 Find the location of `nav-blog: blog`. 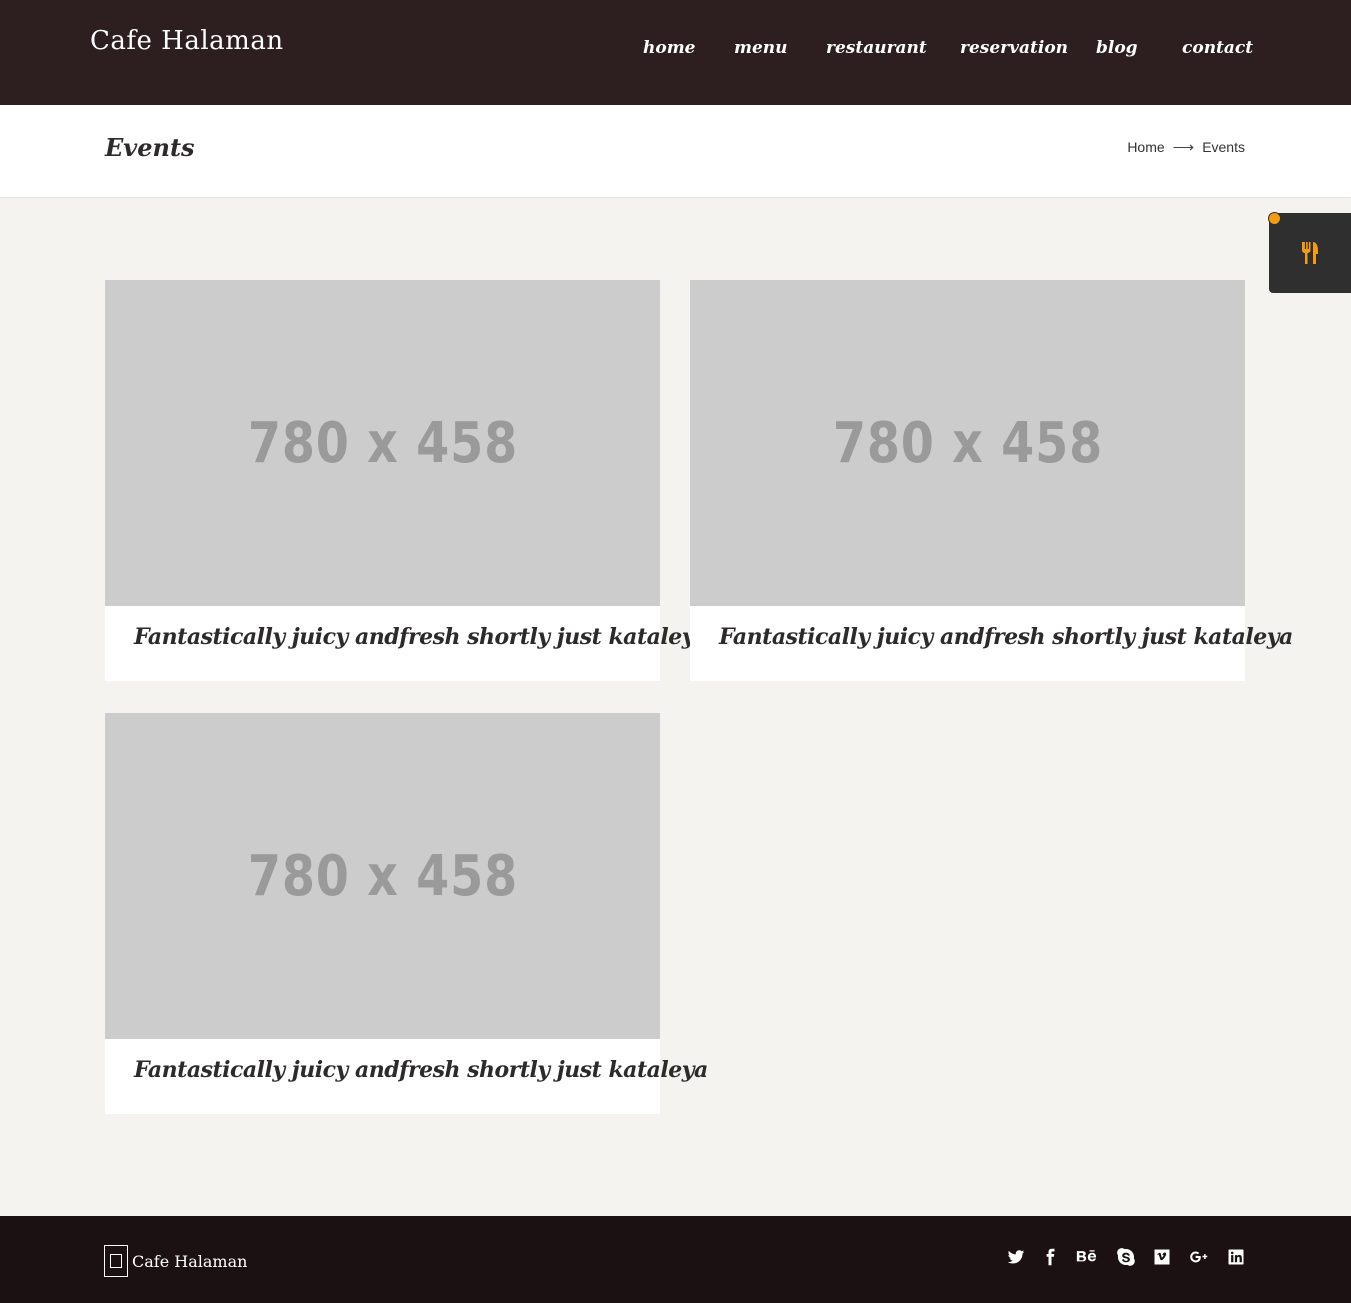

nav-blog: blog is located at coordinates (1117, 48).